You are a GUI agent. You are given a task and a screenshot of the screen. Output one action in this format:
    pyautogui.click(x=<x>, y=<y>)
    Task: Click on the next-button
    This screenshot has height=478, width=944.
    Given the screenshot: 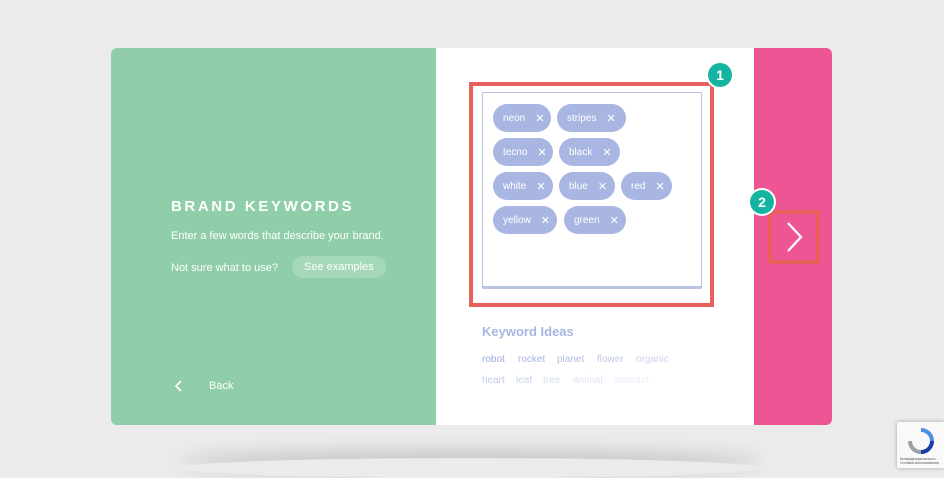 What is the action you would take?
    pyautogui.click(x=794, y=237)
    